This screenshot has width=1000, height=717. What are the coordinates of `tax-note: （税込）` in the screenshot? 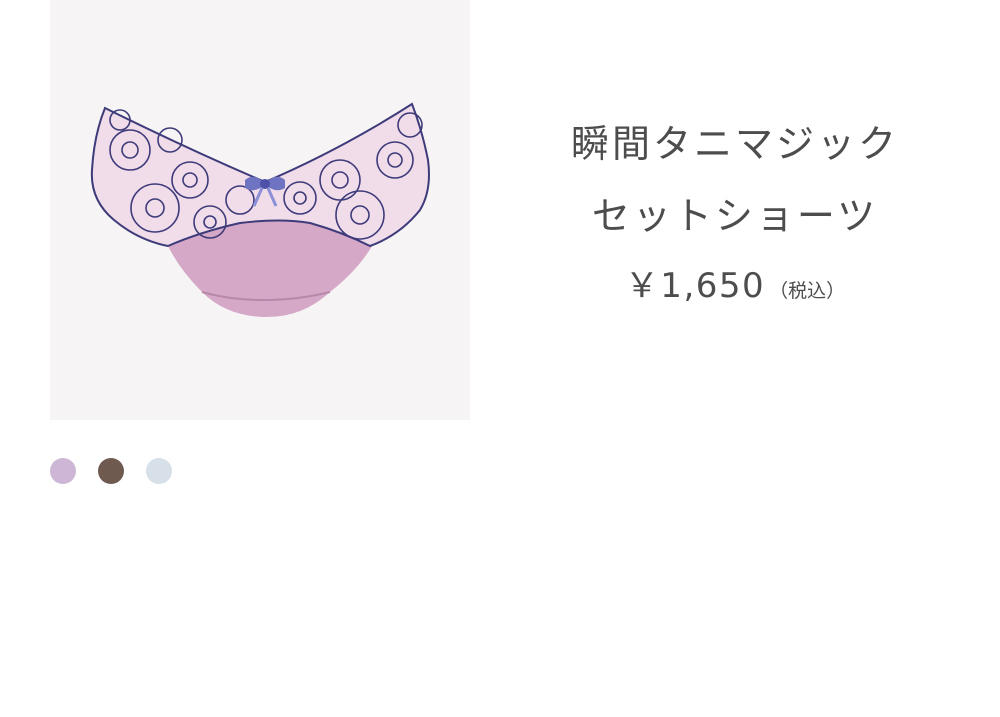 It's located at (807, 291).